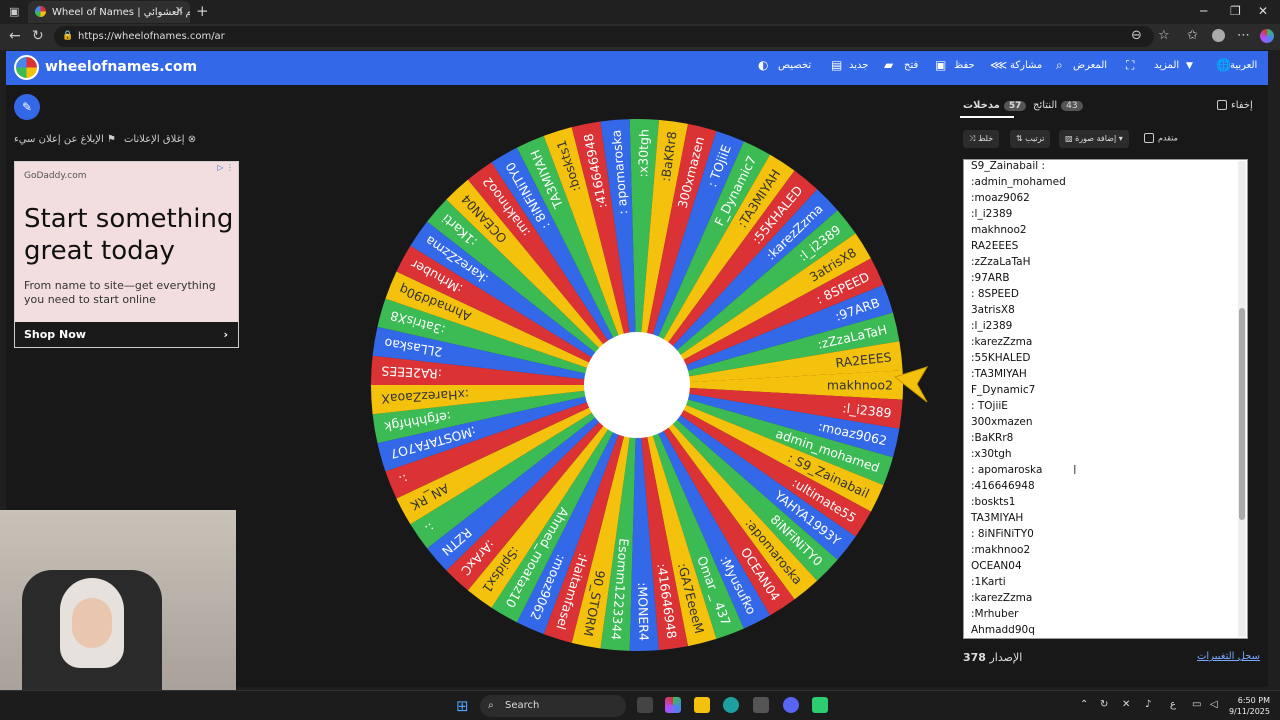 This screenshot has width=1280, height=720. Describe the element at coordinates (1090, 65) in the screenshot. I see `nav-gallery: المعرض` at that location.